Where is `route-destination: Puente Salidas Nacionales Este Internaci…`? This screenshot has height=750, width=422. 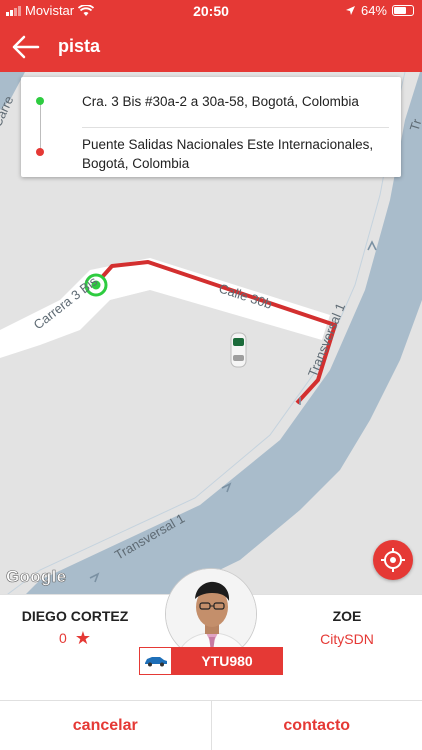 route-destination: Puente Salidas Nacionales Este Internaci… is located at coordinates (238, 154).